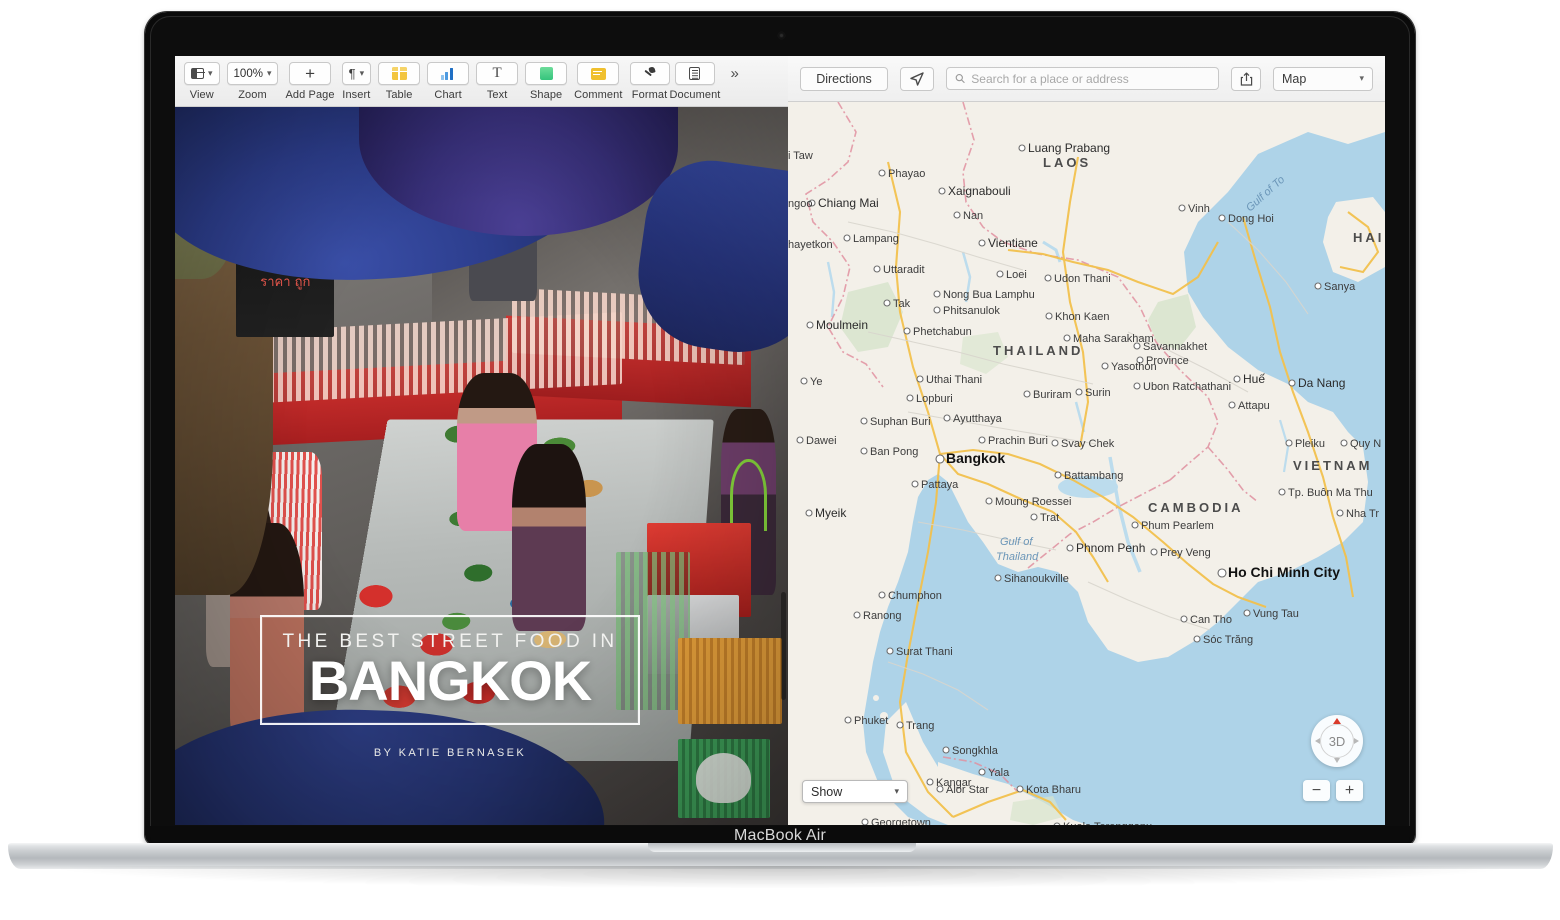  I want to click on toolbar-item-format: Format, so click(649, 81).